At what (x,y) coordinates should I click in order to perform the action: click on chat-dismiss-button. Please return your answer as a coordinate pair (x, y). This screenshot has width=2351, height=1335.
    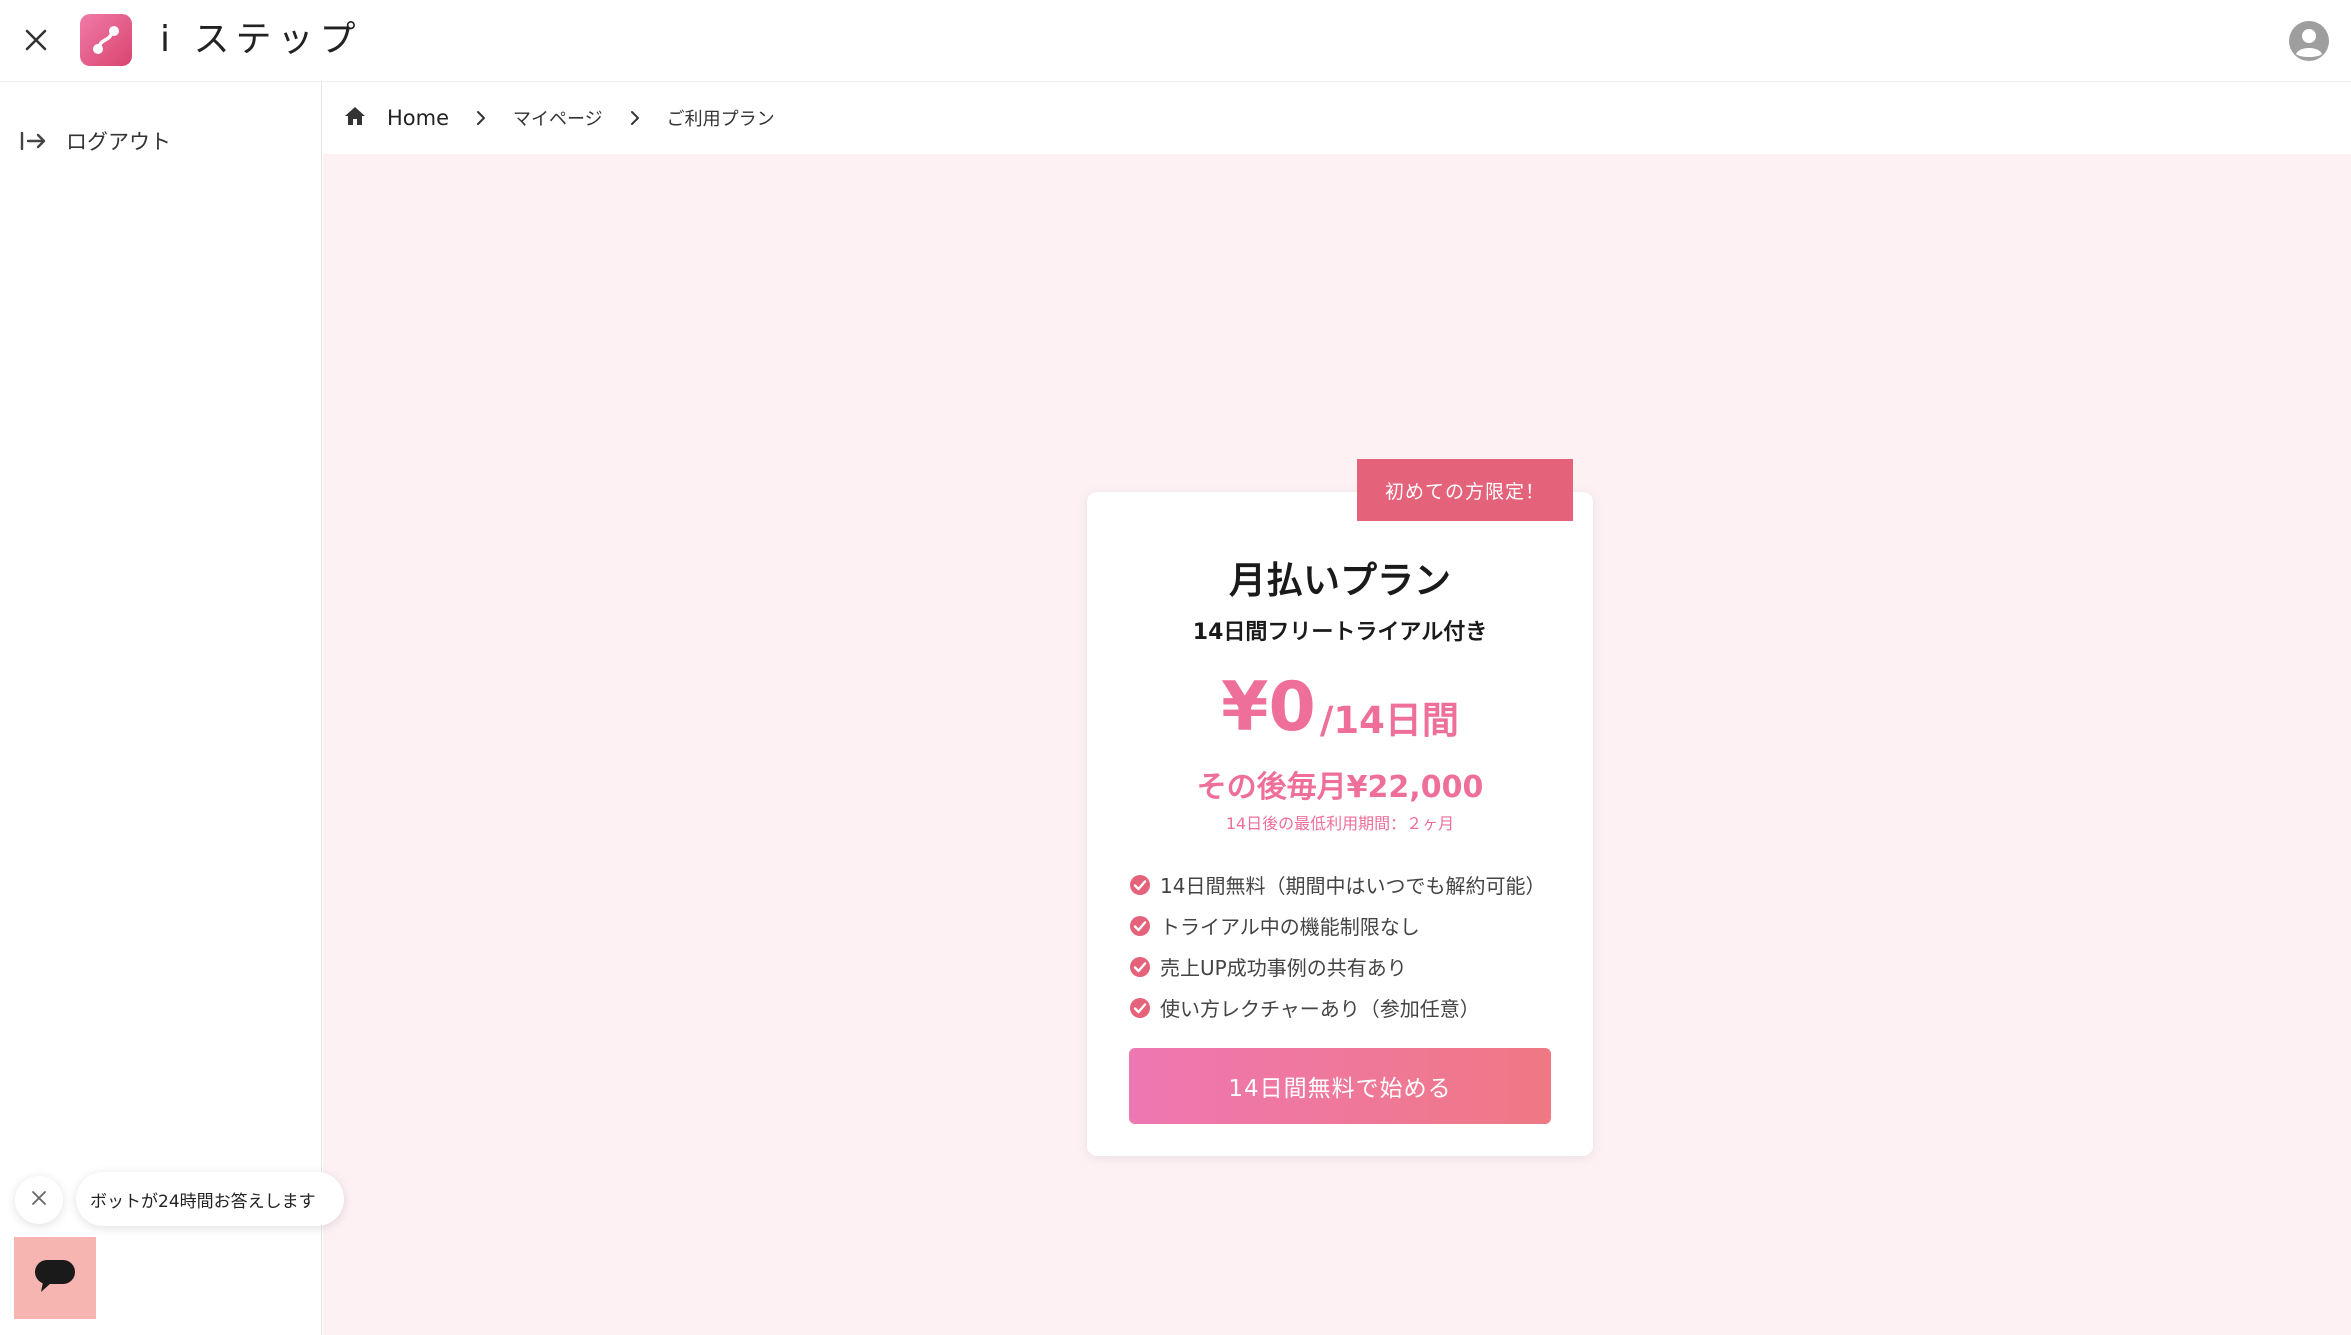
    Looking at the image, I should click on (39, 1200).